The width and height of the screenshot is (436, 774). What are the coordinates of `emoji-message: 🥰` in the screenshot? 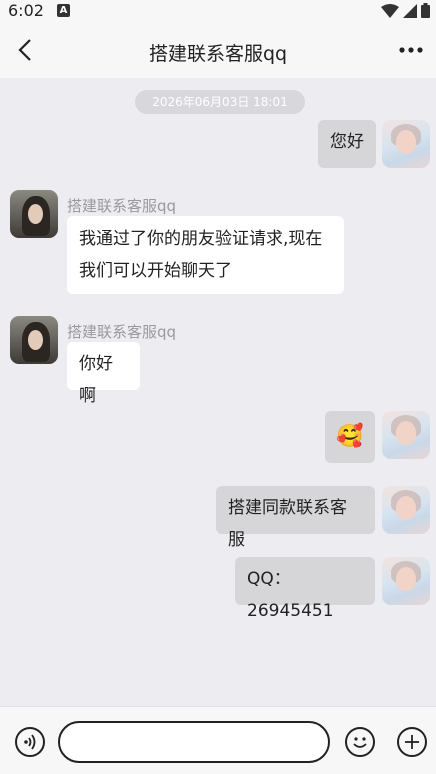 It's located at (350, 436).